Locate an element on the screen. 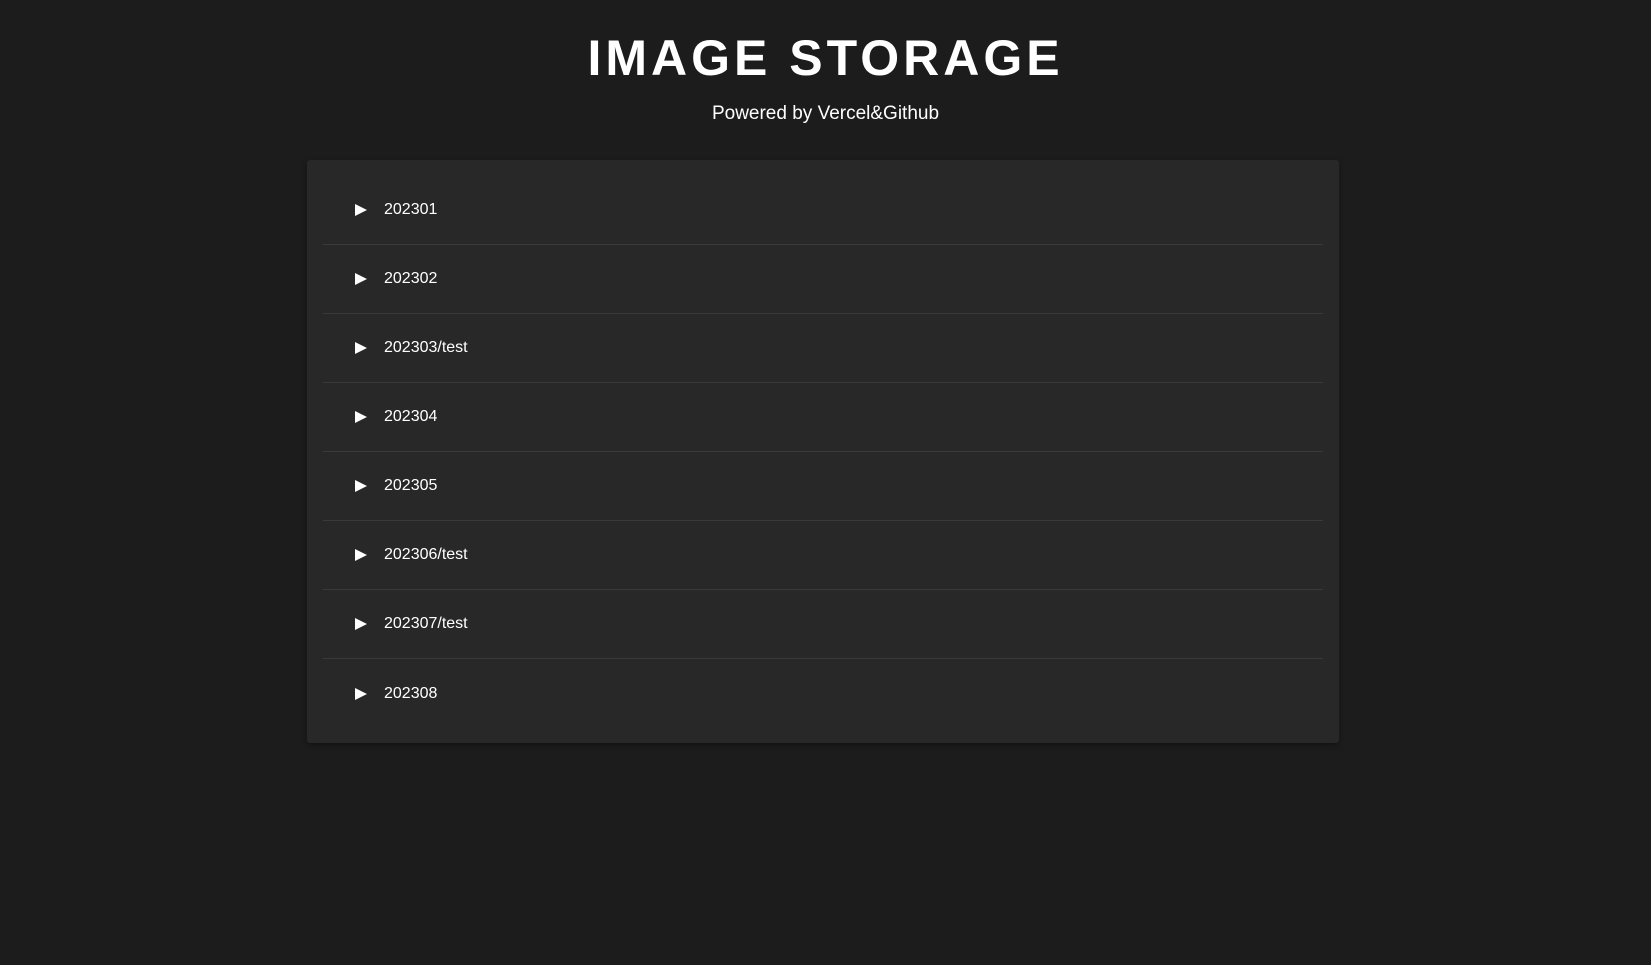  page-header: IMAGE STORAGE Powered by Vercel&Github is located at coordinates (825, 63).